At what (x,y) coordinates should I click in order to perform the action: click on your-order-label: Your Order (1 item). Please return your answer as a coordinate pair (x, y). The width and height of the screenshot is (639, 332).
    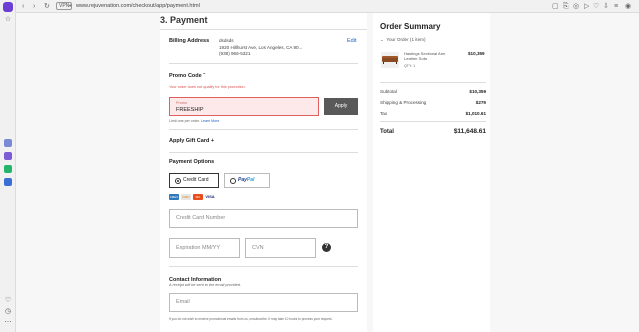
    Looking at the image, I should click on (406, 39).